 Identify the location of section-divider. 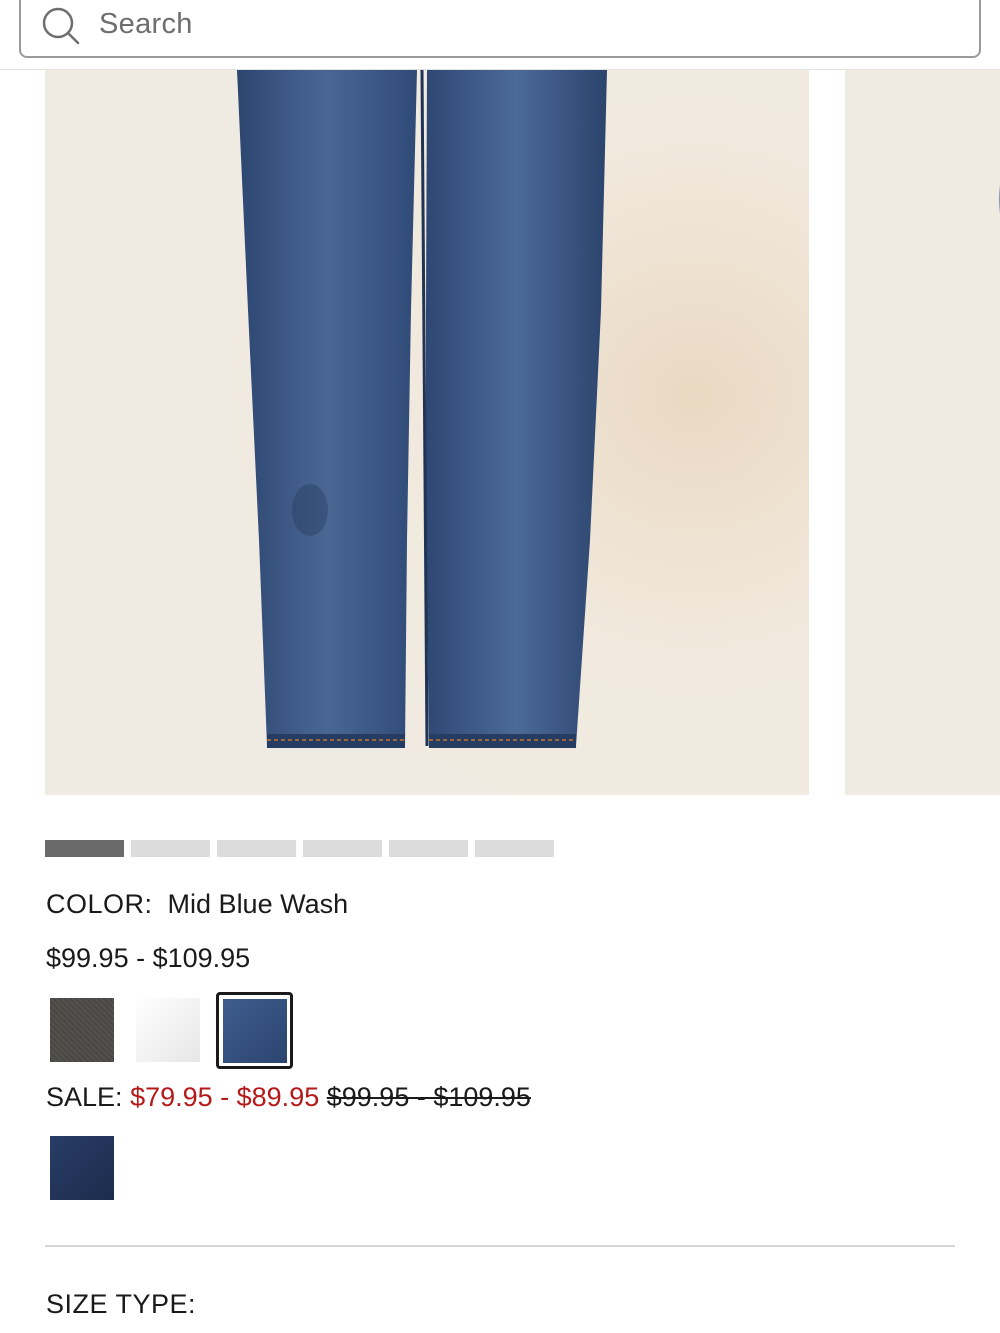
(500, 1246).